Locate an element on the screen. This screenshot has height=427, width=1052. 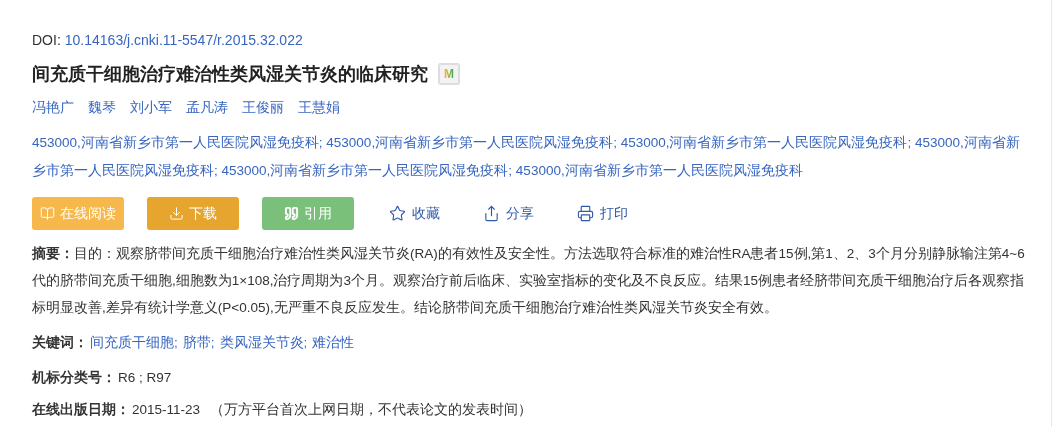
action-link: 分享 is located at coordinates (508, 213).